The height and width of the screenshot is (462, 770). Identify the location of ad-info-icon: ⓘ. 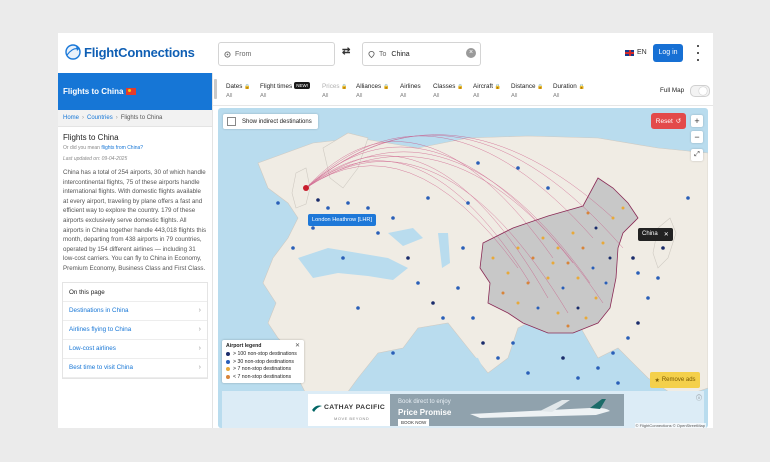
(699, 397).